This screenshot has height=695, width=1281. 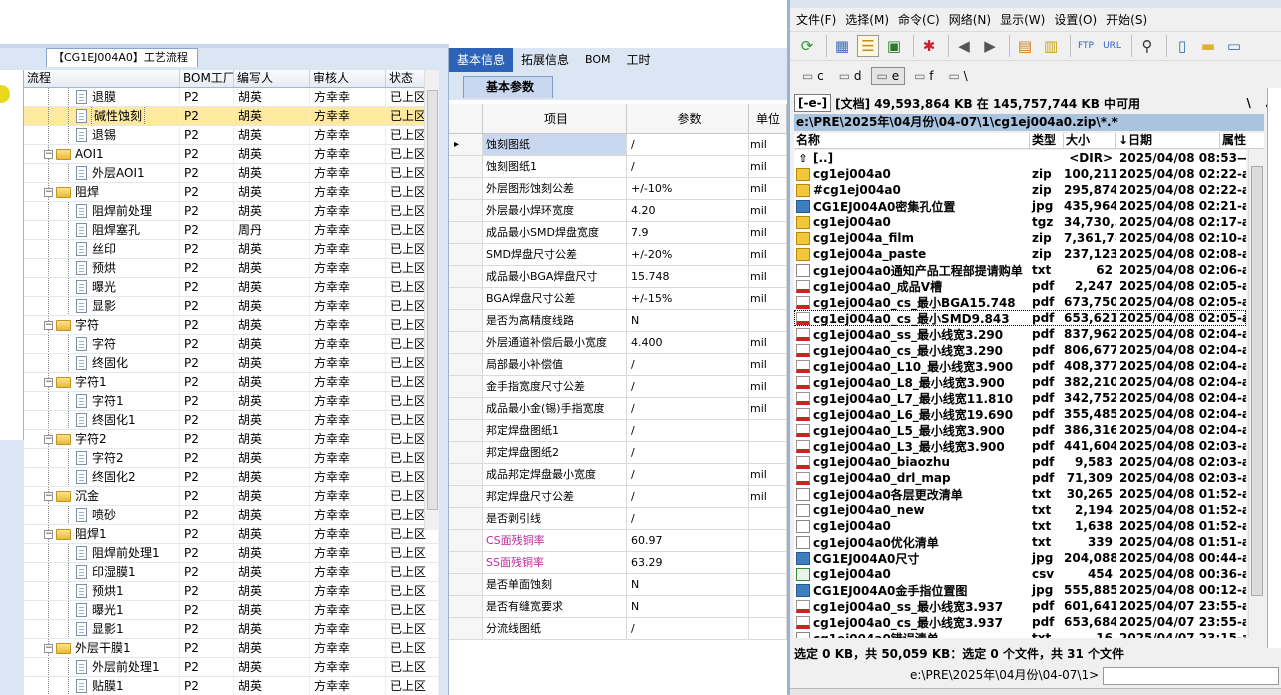 I want to click on file-list-scroll-thumb, so click(x=1257, y=381).